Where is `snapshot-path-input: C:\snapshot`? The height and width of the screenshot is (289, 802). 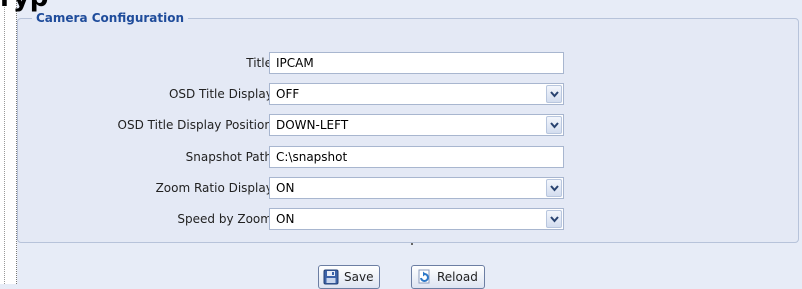 snapshot-path-input: C:\snapshot is located at coordinates (416, 157).